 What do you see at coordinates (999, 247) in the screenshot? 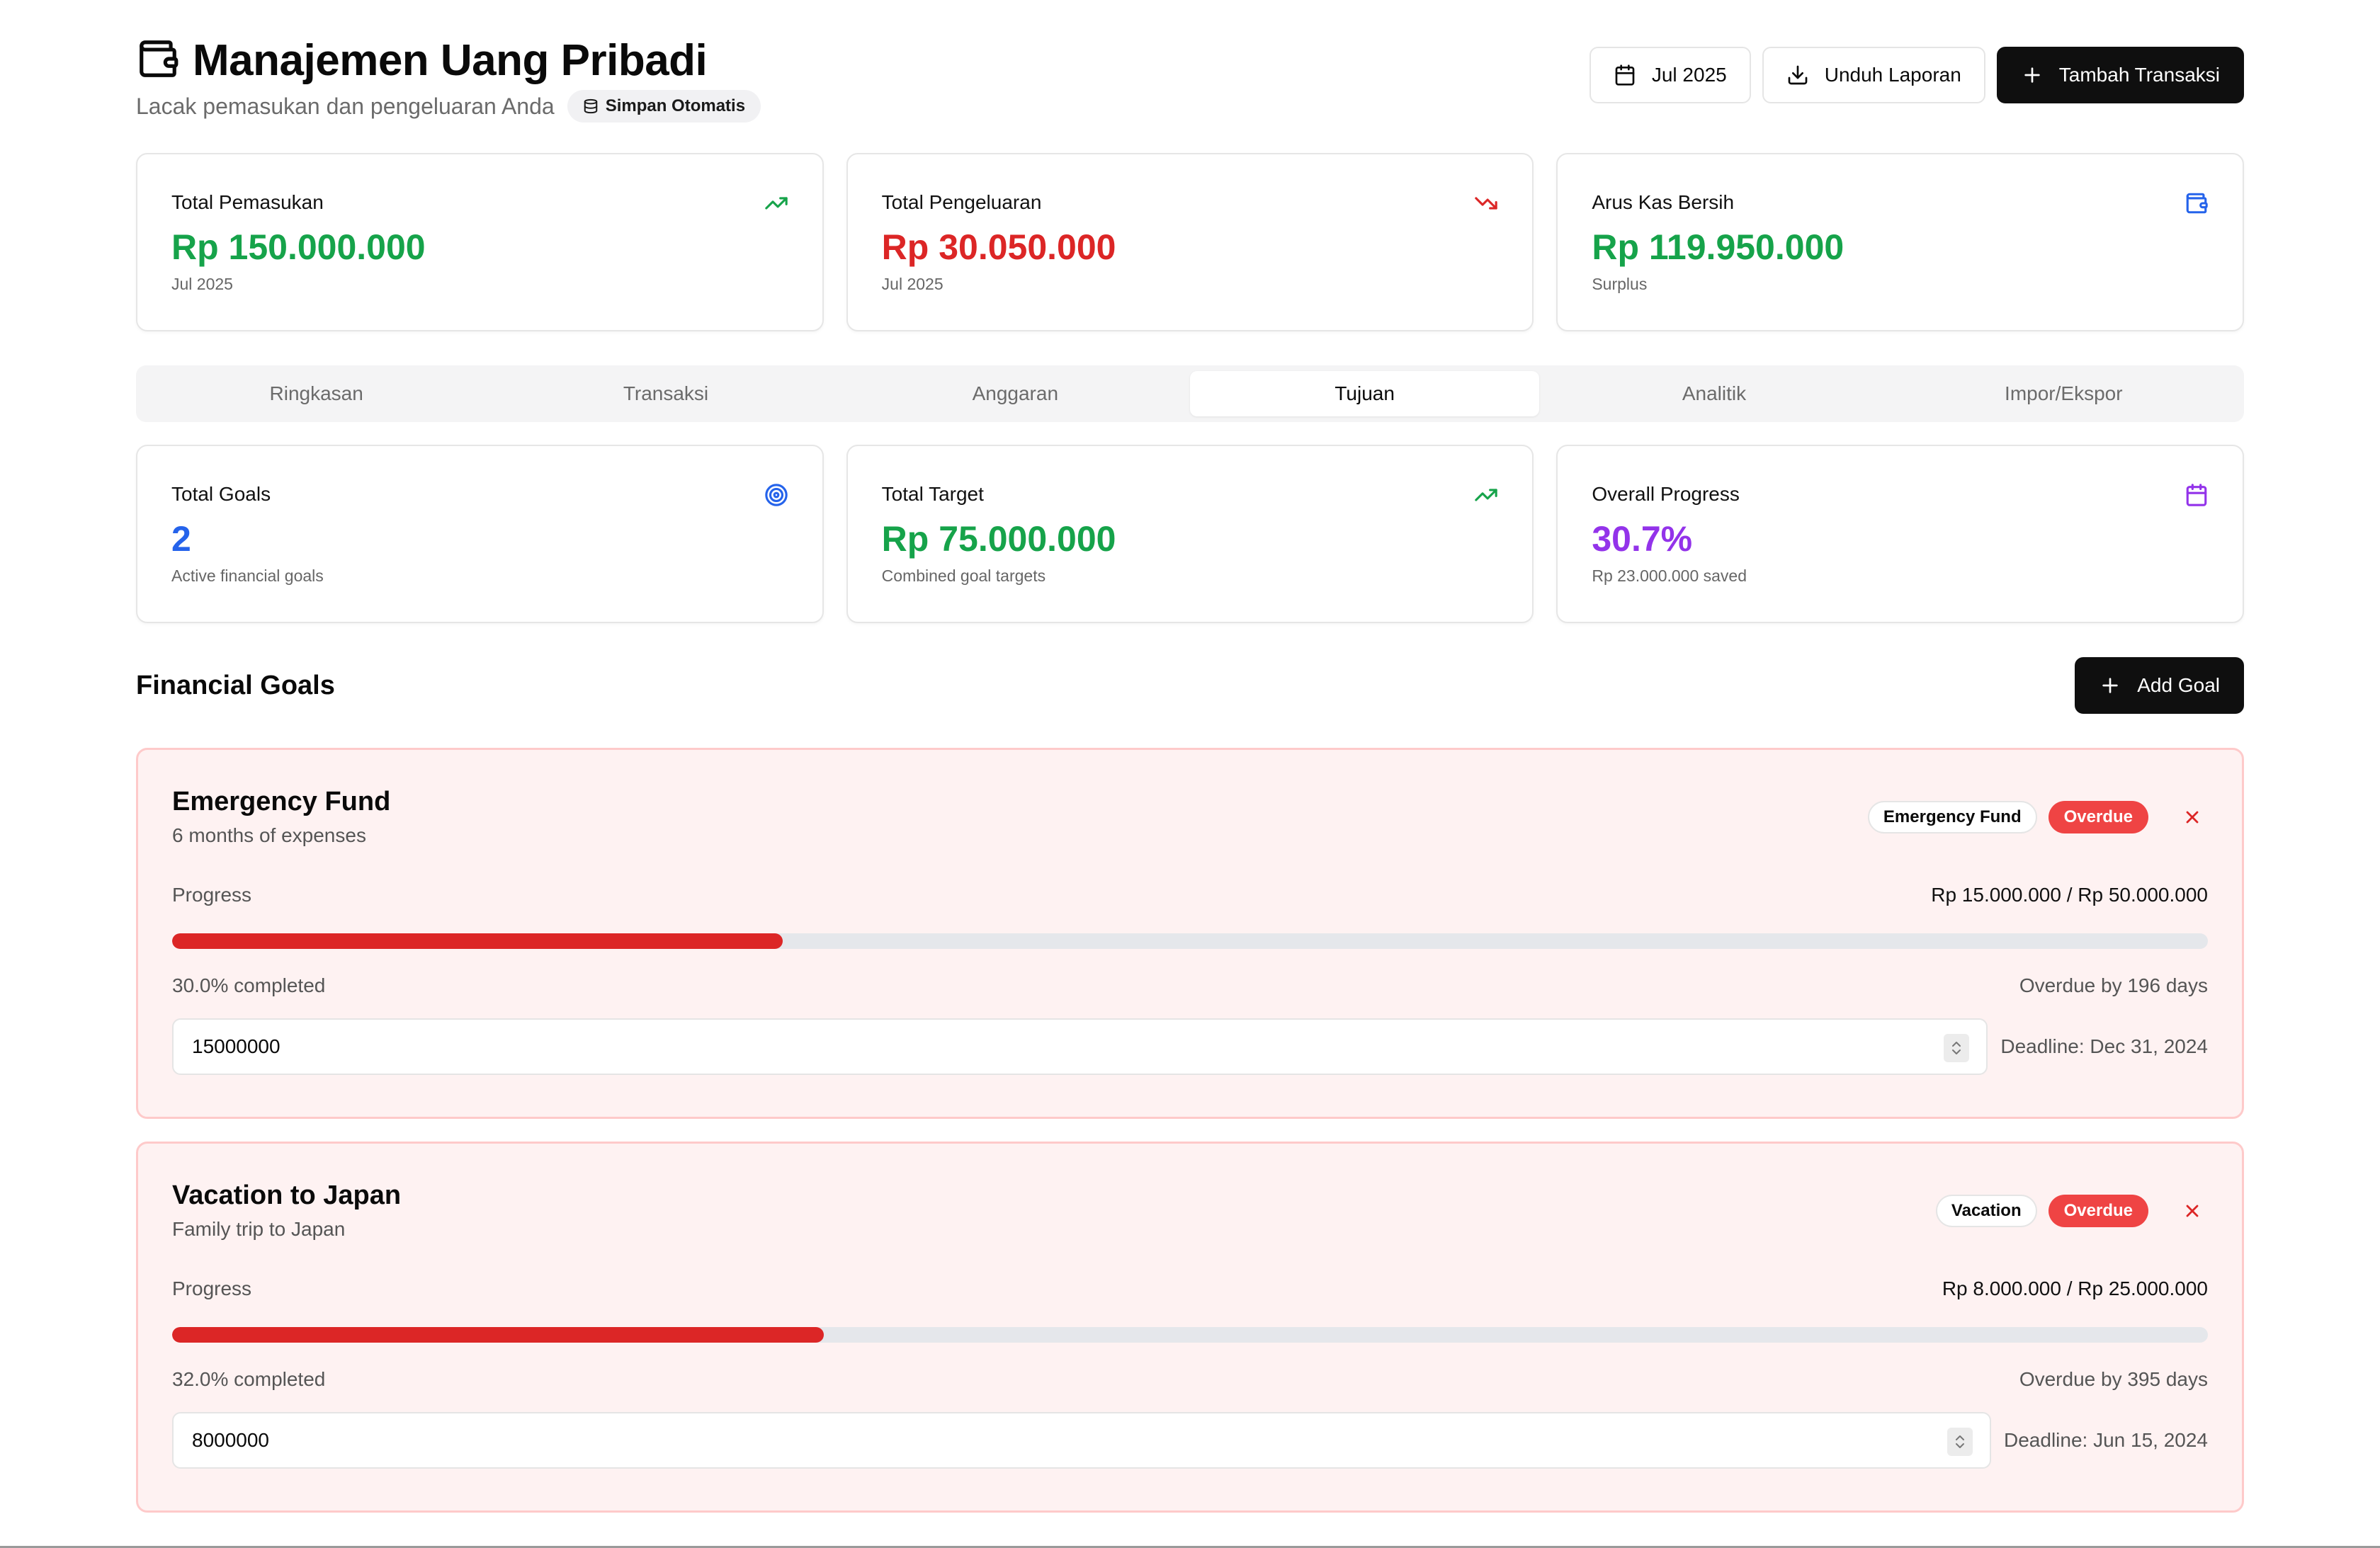
I see `card-value: Rp 30.050.000` at bounding box center [999, 247].